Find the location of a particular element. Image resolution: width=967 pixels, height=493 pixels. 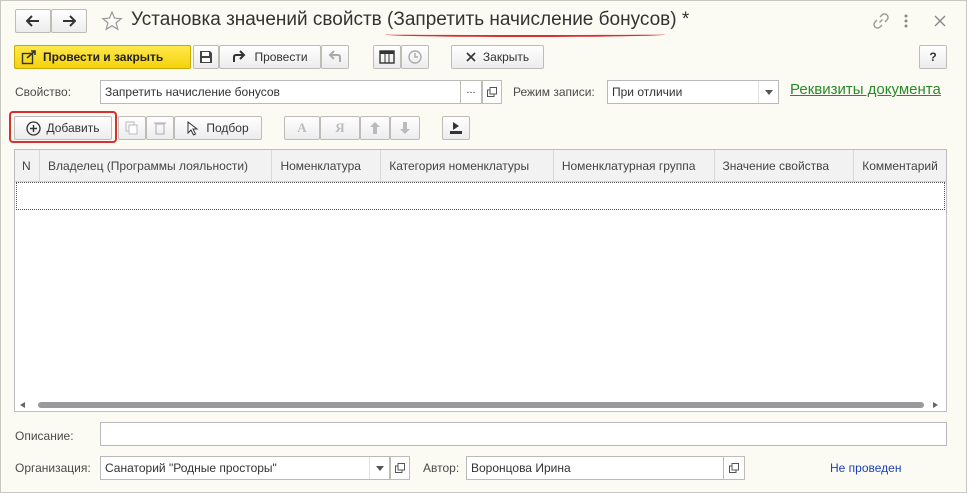

history-clock-icon is located at coordinates (415, 57).